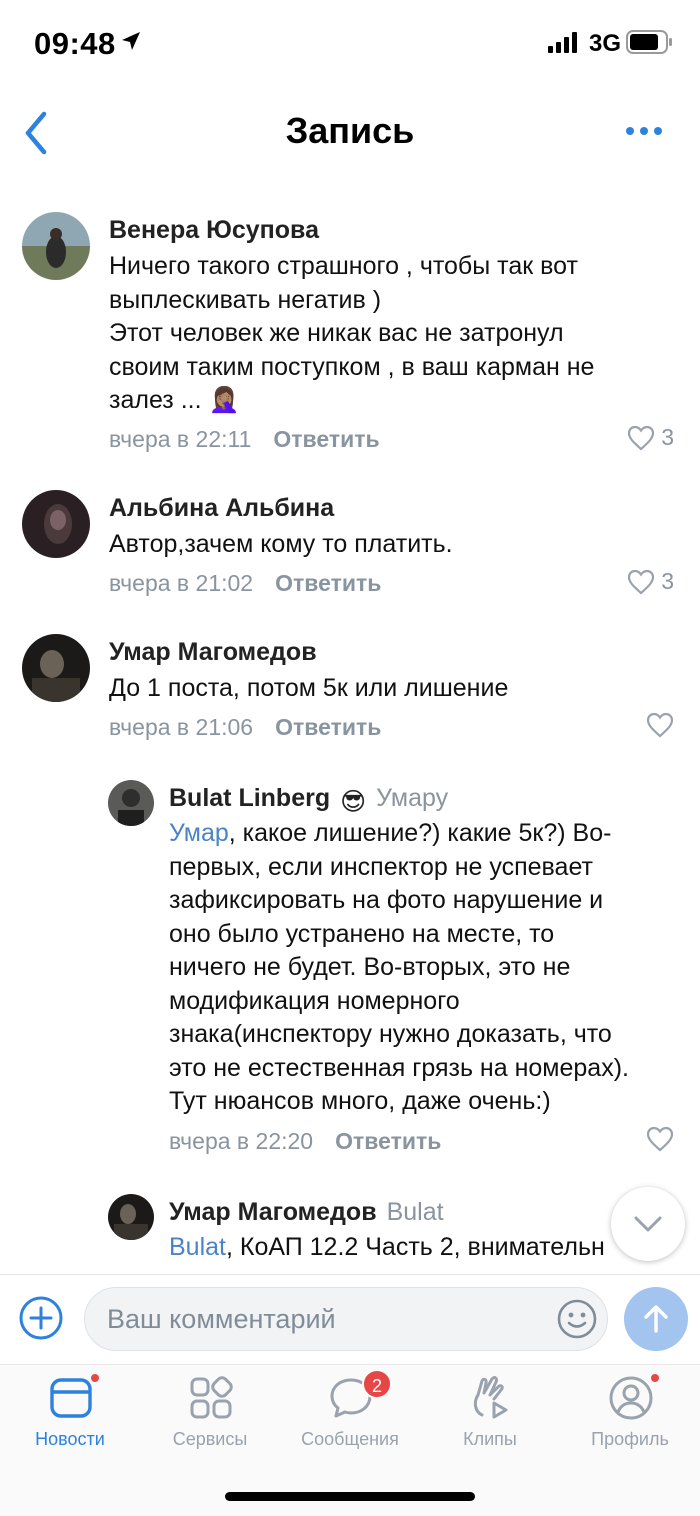 This screenshot has width=700, height=1516. Describe the element at coordinates (327, 1319) in the screenshot. I see `comment-input` at that location.